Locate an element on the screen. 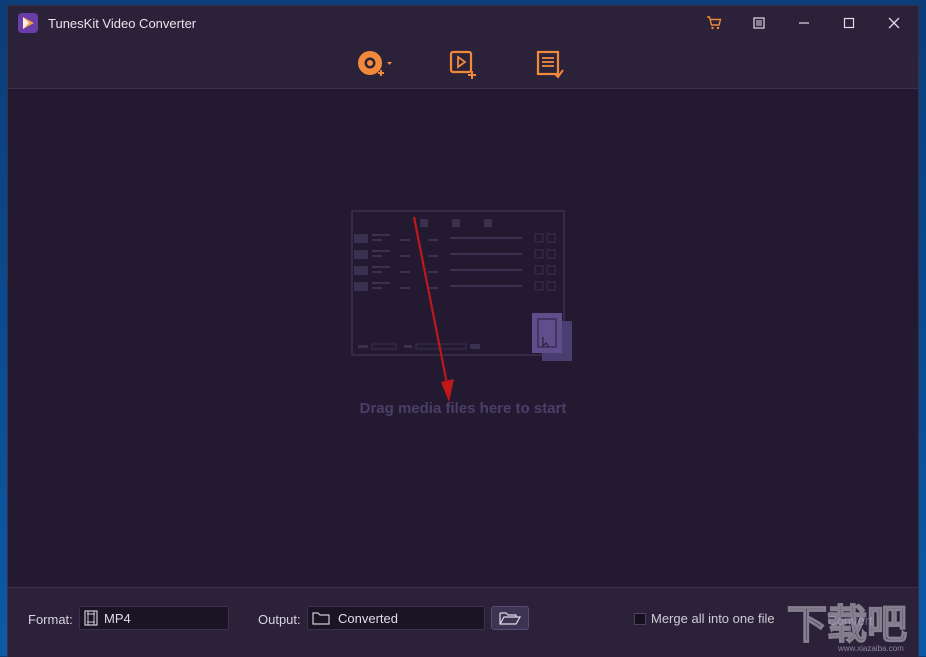 The image size is (926, 657). open-folder-icon is located at coordinates (510, 618).